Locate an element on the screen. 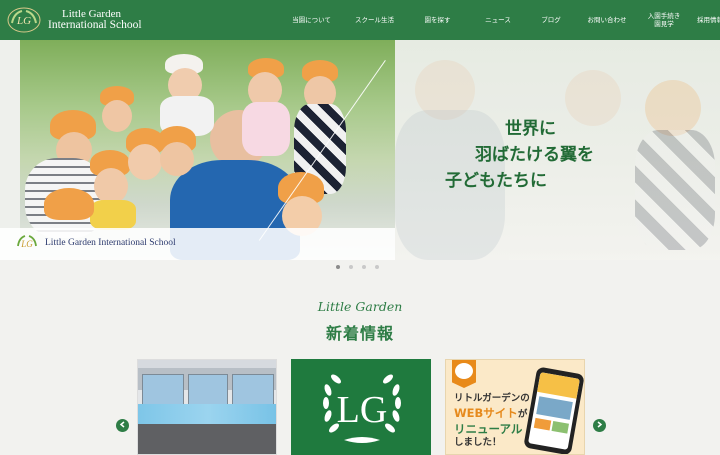 This screenshot has width=720, height=455. child-cap is located at coordinates (69, 204).